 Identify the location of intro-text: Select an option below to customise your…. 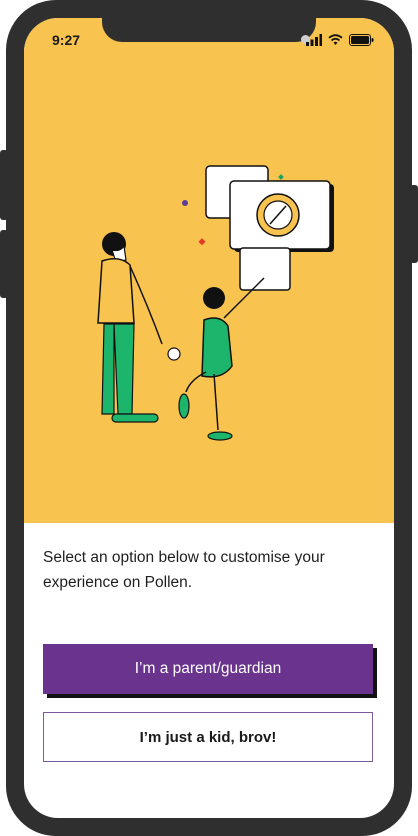
(184, 570).